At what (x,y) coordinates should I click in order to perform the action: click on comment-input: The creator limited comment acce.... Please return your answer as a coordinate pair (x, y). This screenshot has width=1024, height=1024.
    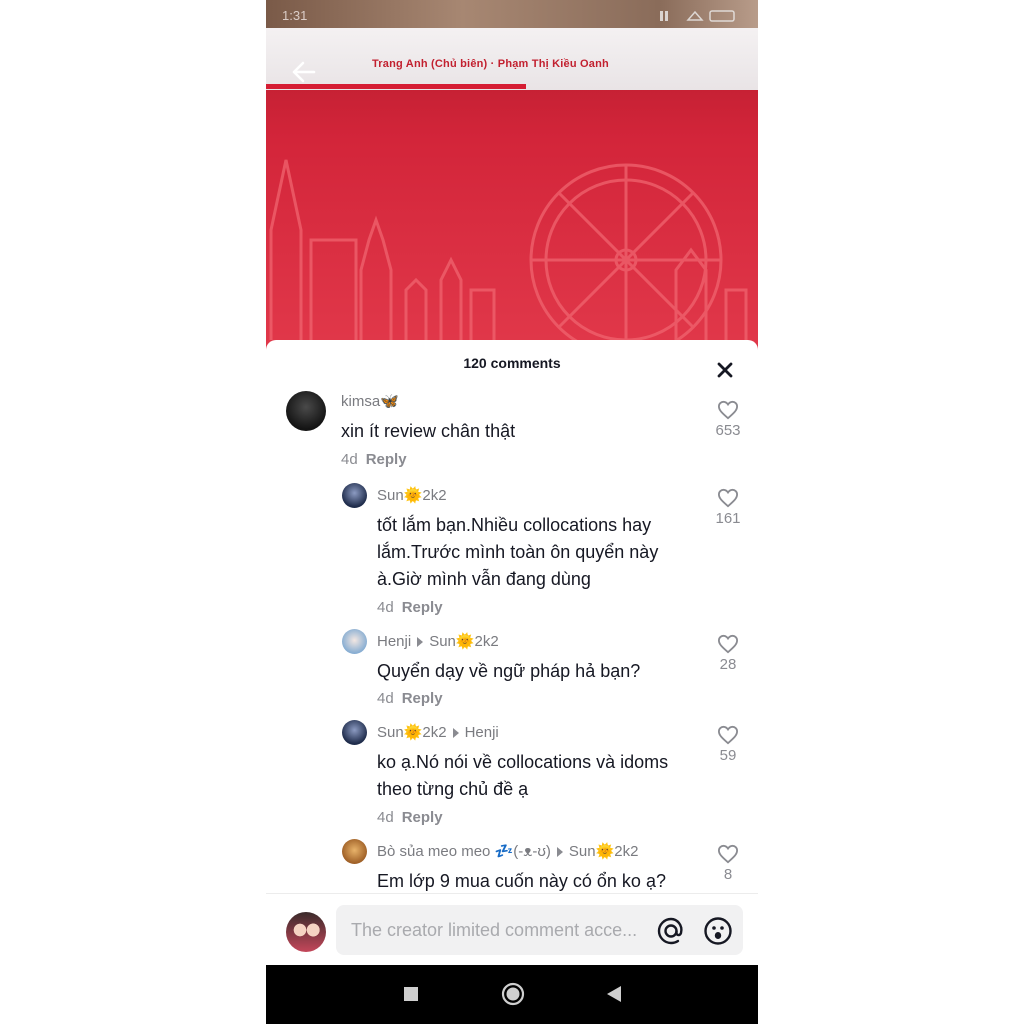
    Looking at the image, I should click on (539, 930).